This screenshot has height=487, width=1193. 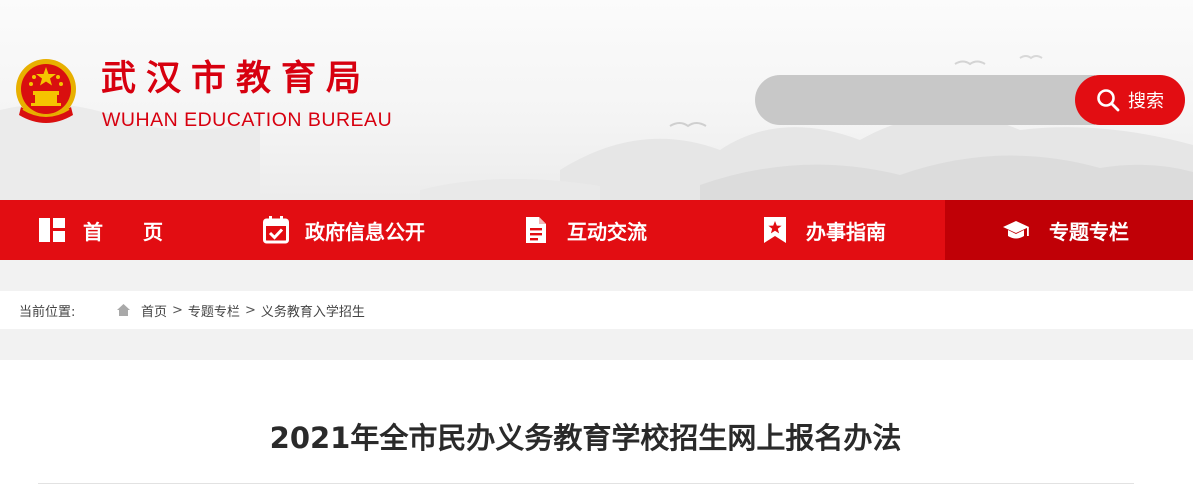 I want to click on breadcrumb: 当前位置: 首页 > 专题专栏 > 义务教育入学招生, so click(x=596, y=310).